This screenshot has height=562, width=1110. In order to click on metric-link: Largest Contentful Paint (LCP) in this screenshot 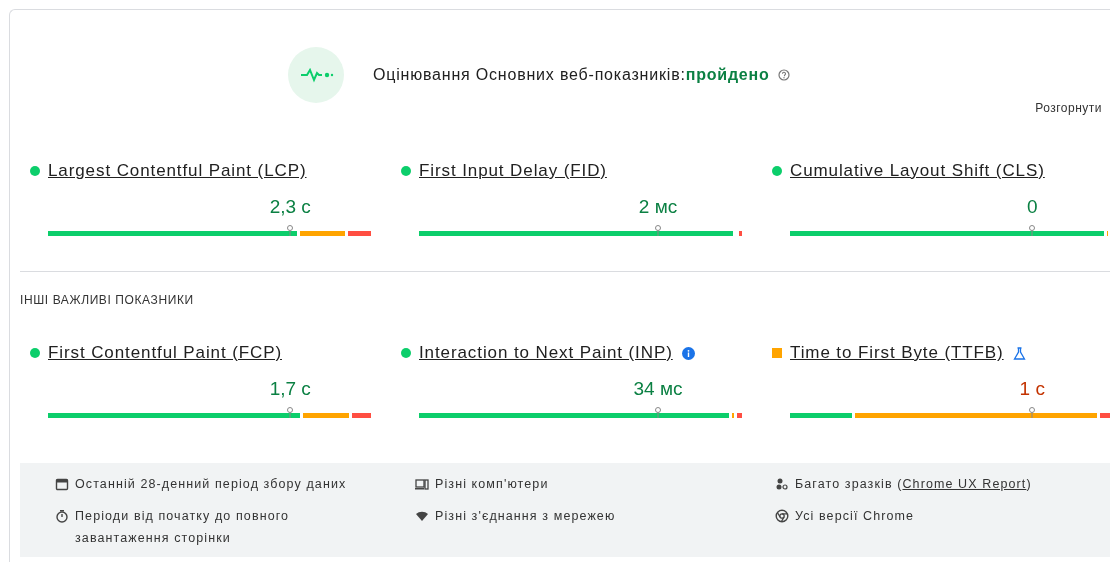, I will do `click(177, 171)`.